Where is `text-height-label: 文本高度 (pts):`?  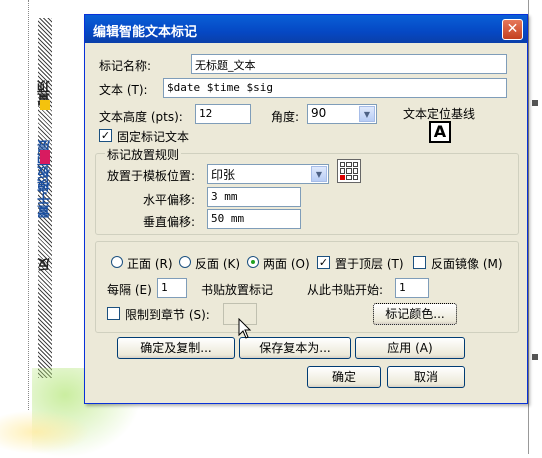 text-height-label: 文本高度 (pts): is located at coordinates (141, 117).